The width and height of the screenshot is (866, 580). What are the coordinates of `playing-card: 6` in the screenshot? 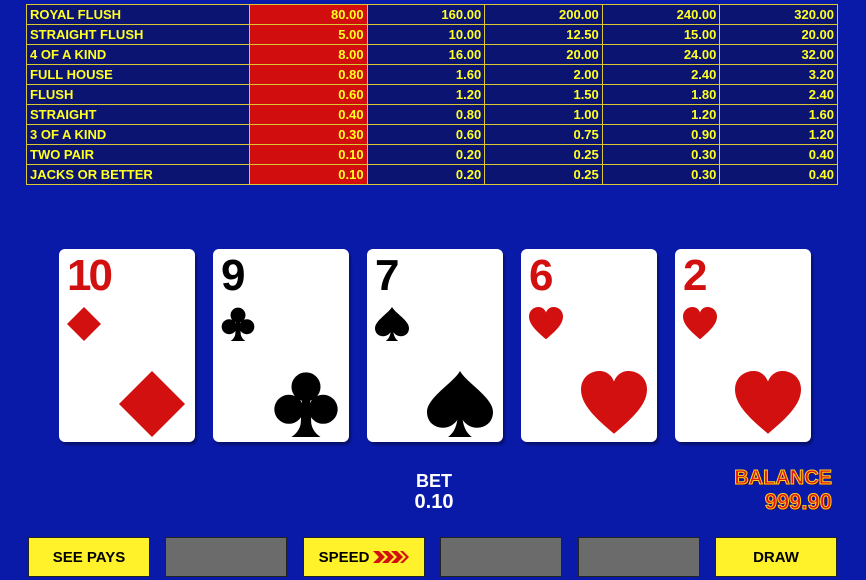 It's located at (589, 345).